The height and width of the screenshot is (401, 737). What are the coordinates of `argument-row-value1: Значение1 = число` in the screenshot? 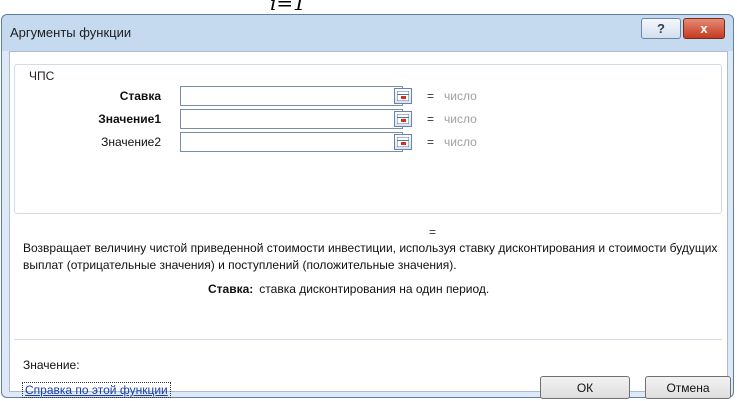 It's located at (368, 119).